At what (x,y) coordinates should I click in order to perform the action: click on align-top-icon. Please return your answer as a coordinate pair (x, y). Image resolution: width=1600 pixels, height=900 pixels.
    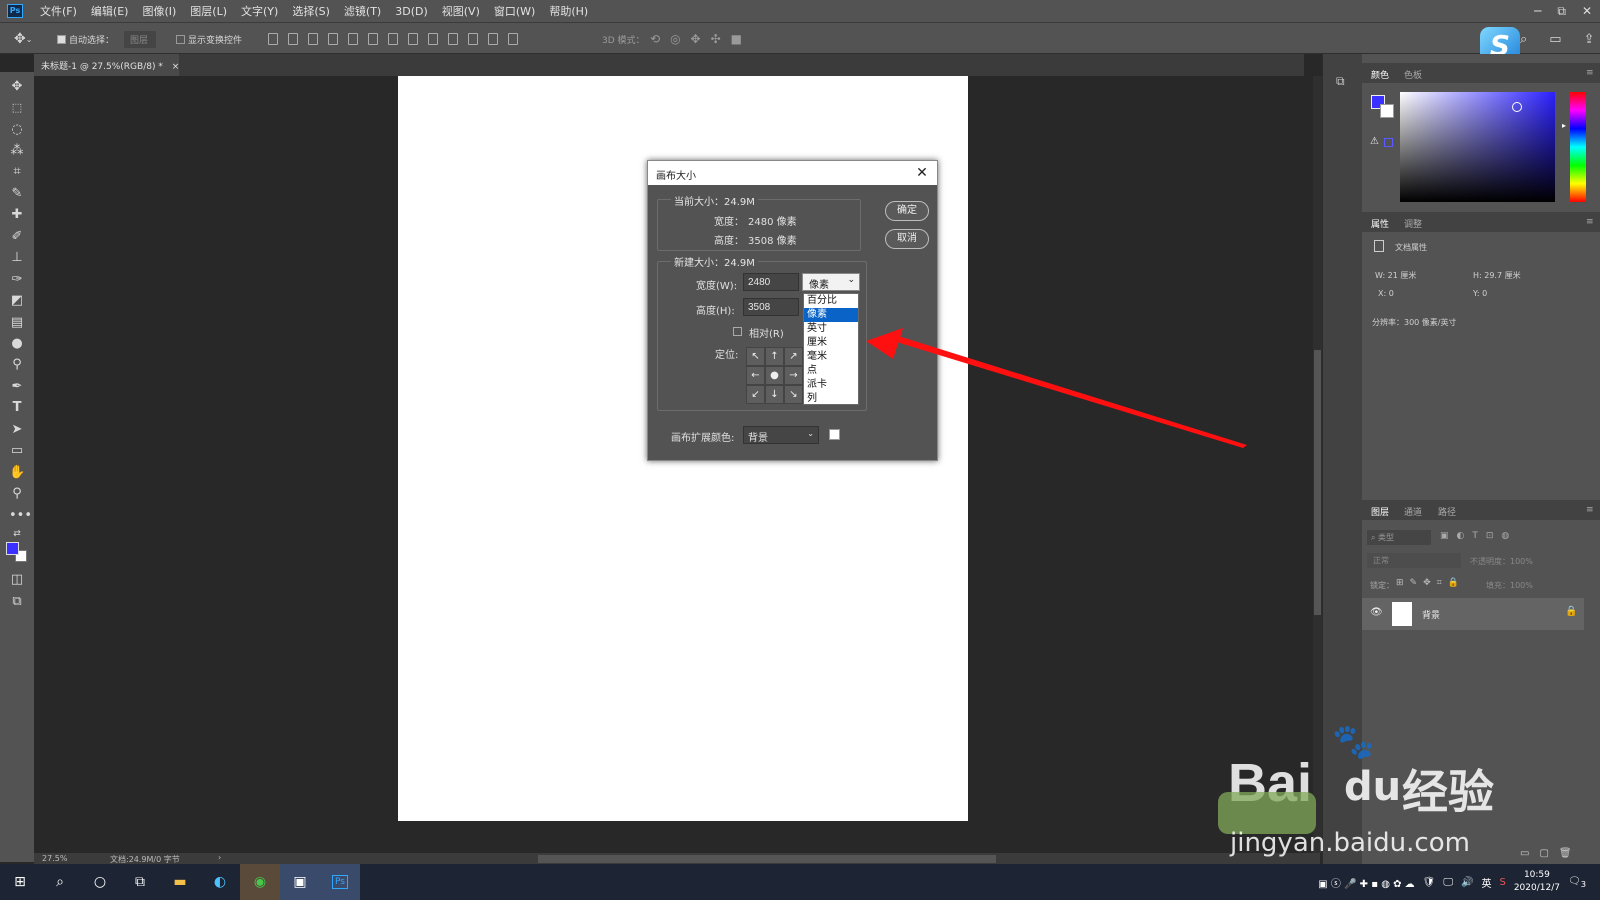
    Looking at the image, I should click on (273, 39).